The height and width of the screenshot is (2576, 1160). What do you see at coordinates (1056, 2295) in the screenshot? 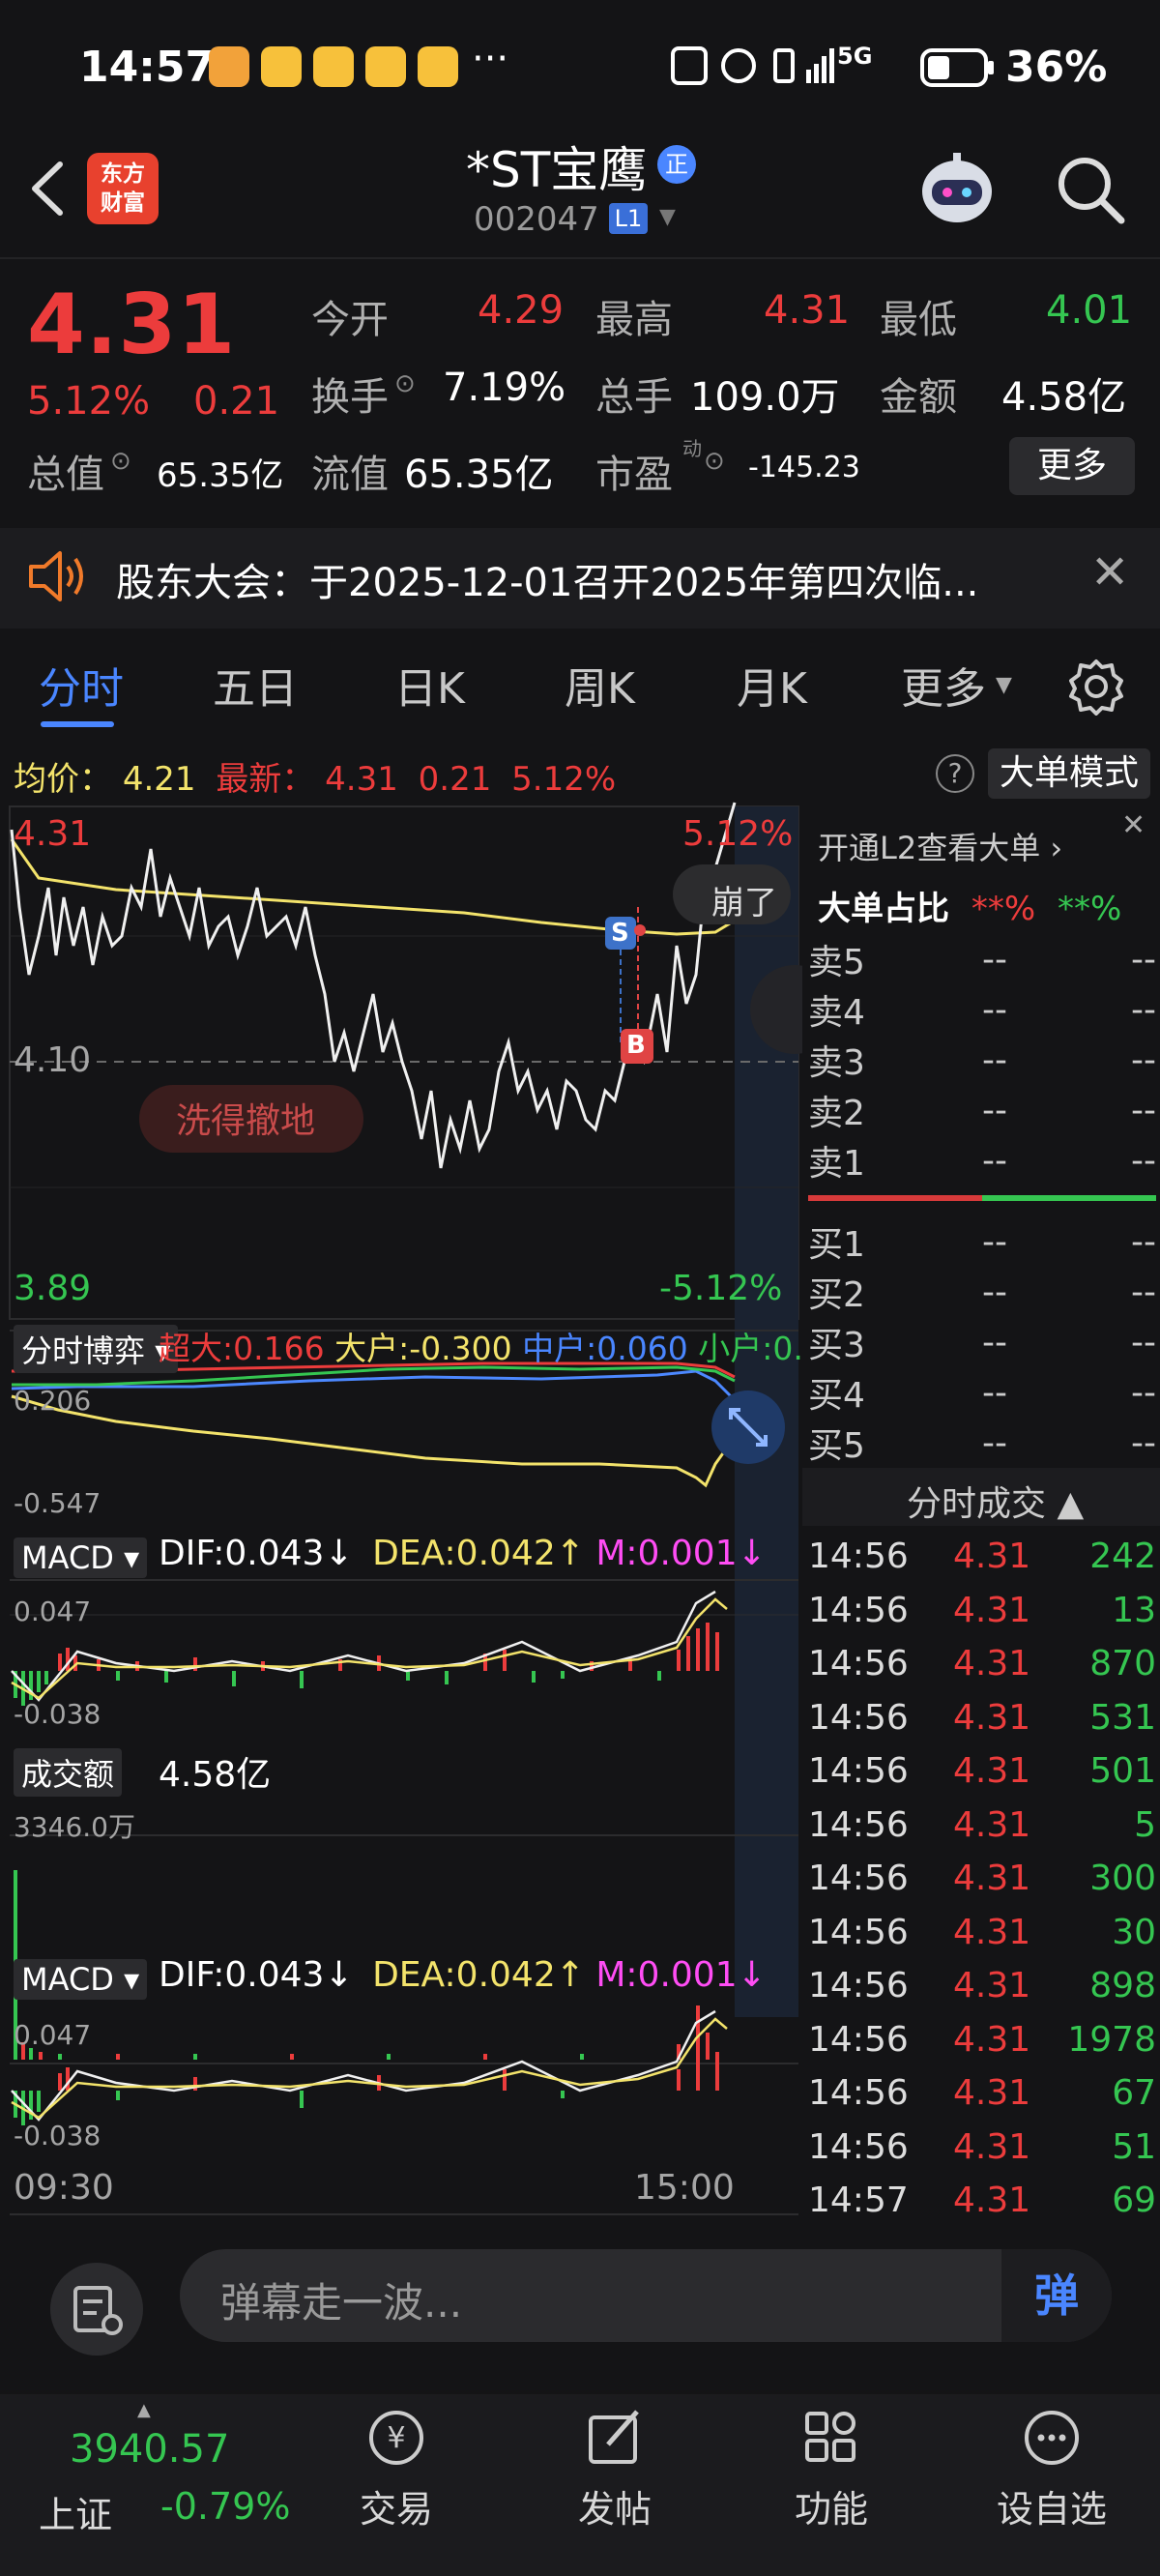
I see `danmaku-send-button: 弹` at bounding box center [1056, 2295].